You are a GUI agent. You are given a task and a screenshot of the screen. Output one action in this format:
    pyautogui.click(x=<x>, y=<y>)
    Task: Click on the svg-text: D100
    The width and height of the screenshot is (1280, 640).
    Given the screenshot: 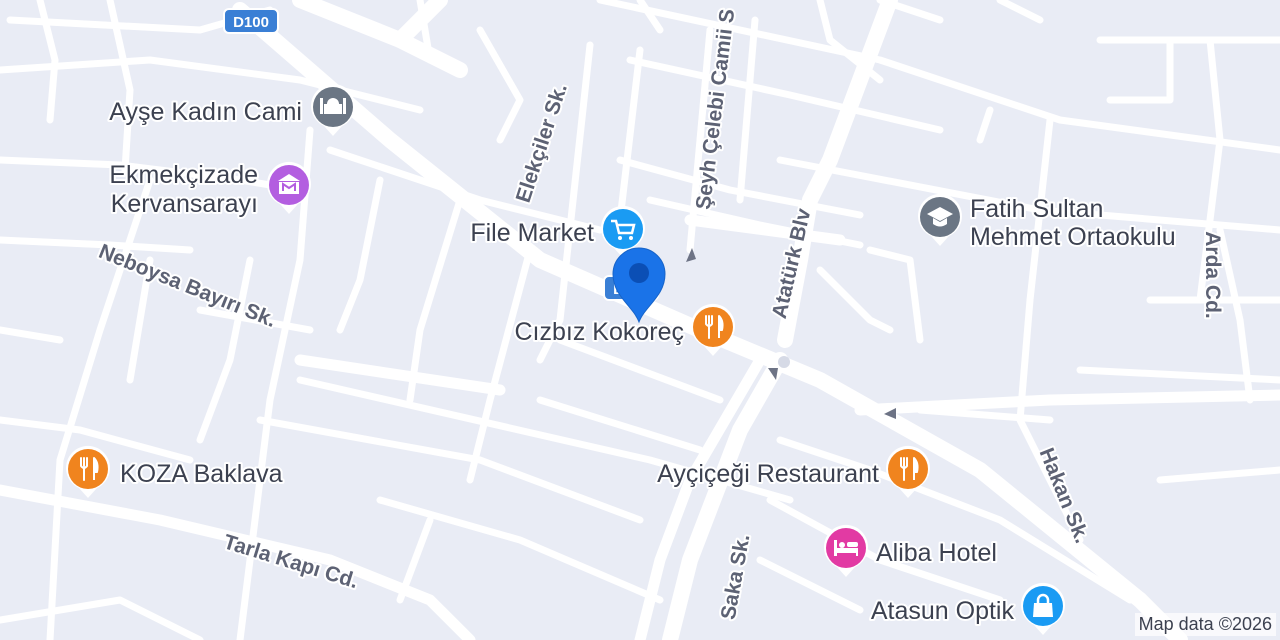 What is the action you would take?
    pyautogui.click(x=251, y=22)
    